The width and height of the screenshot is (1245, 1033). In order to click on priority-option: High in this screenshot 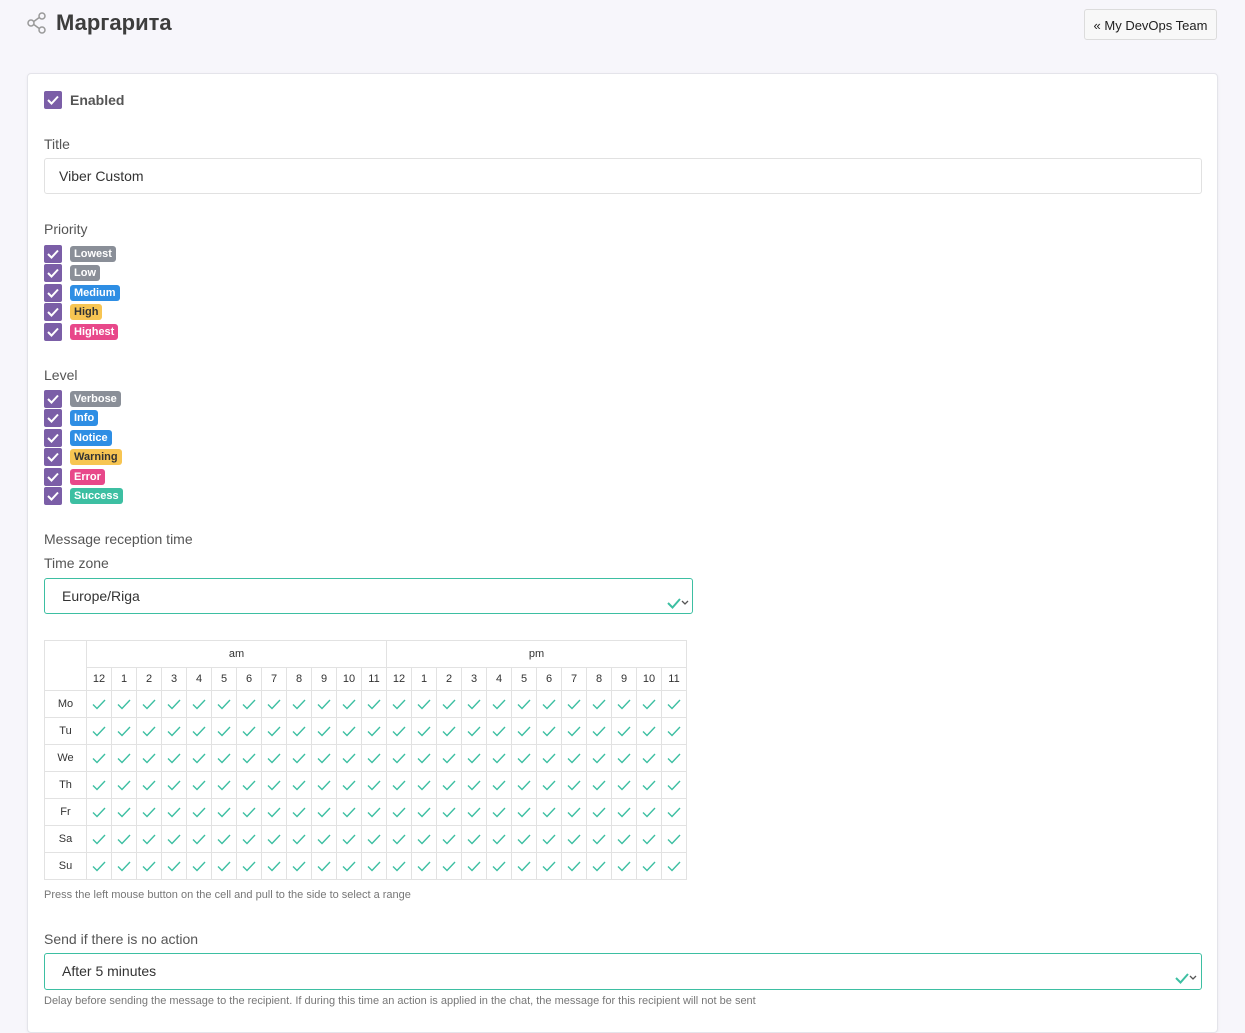, I will do `click(144, 312)`.